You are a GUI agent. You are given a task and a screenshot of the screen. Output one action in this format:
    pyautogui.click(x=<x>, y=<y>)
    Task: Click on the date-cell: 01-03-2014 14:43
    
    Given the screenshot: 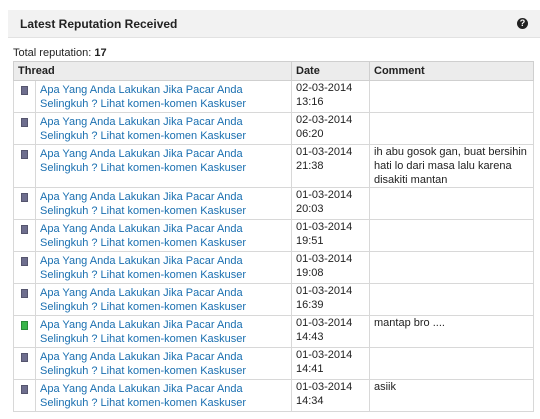 What is the action you would take?
    pyautogui.click(x=330, y=331)
    